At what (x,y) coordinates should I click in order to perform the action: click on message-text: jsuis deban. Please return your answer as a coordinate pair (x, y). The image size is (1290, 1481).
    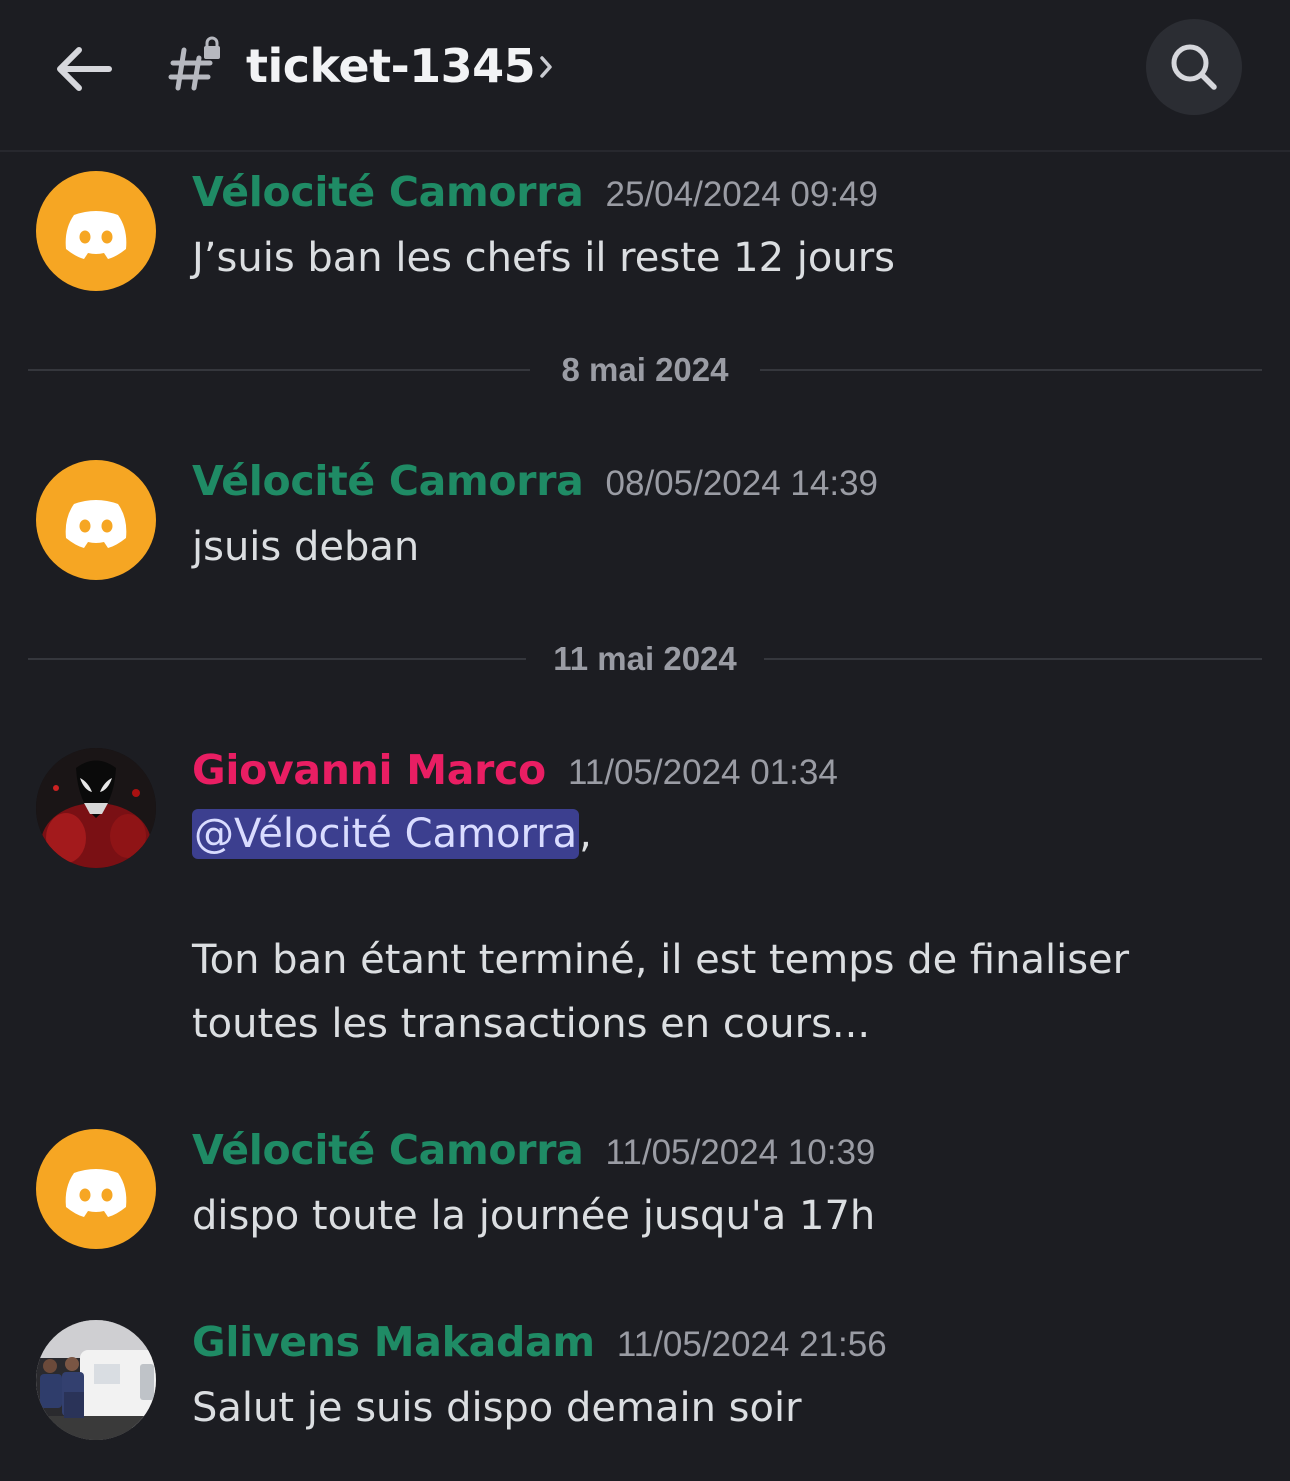
    Looking at the image, I should click on (306, 547).